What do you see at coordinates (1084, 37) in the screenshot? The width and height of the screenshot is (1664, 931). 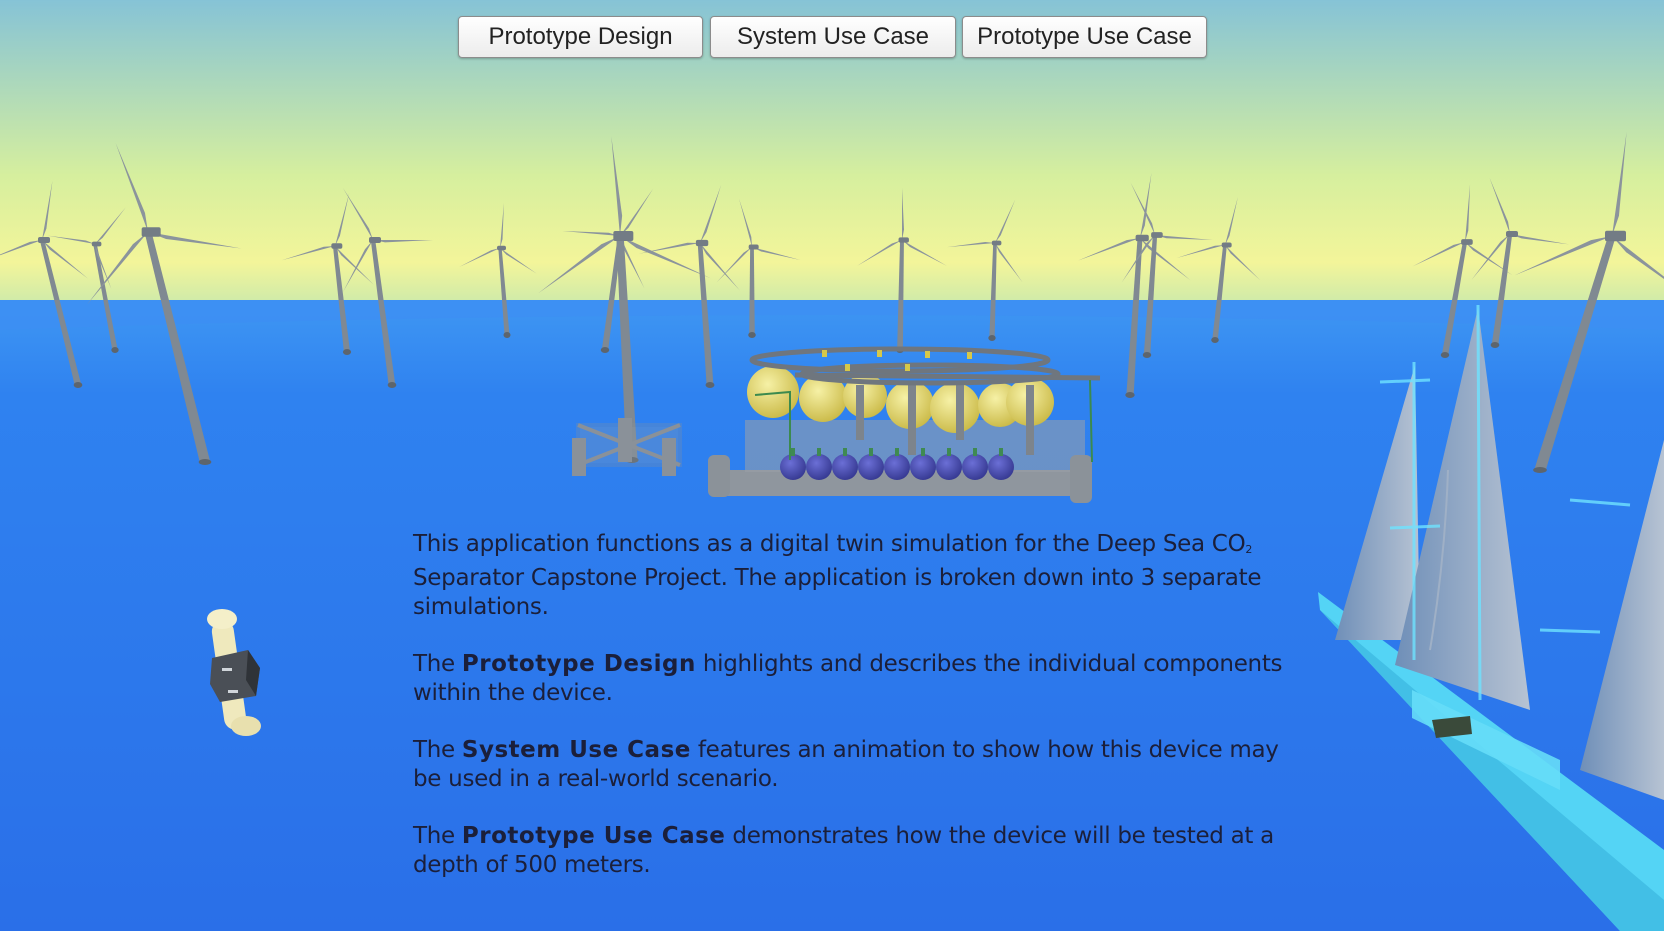 I see `prototype-use-case-button: Prototype Use Case` at bounding box center [1084, 37].